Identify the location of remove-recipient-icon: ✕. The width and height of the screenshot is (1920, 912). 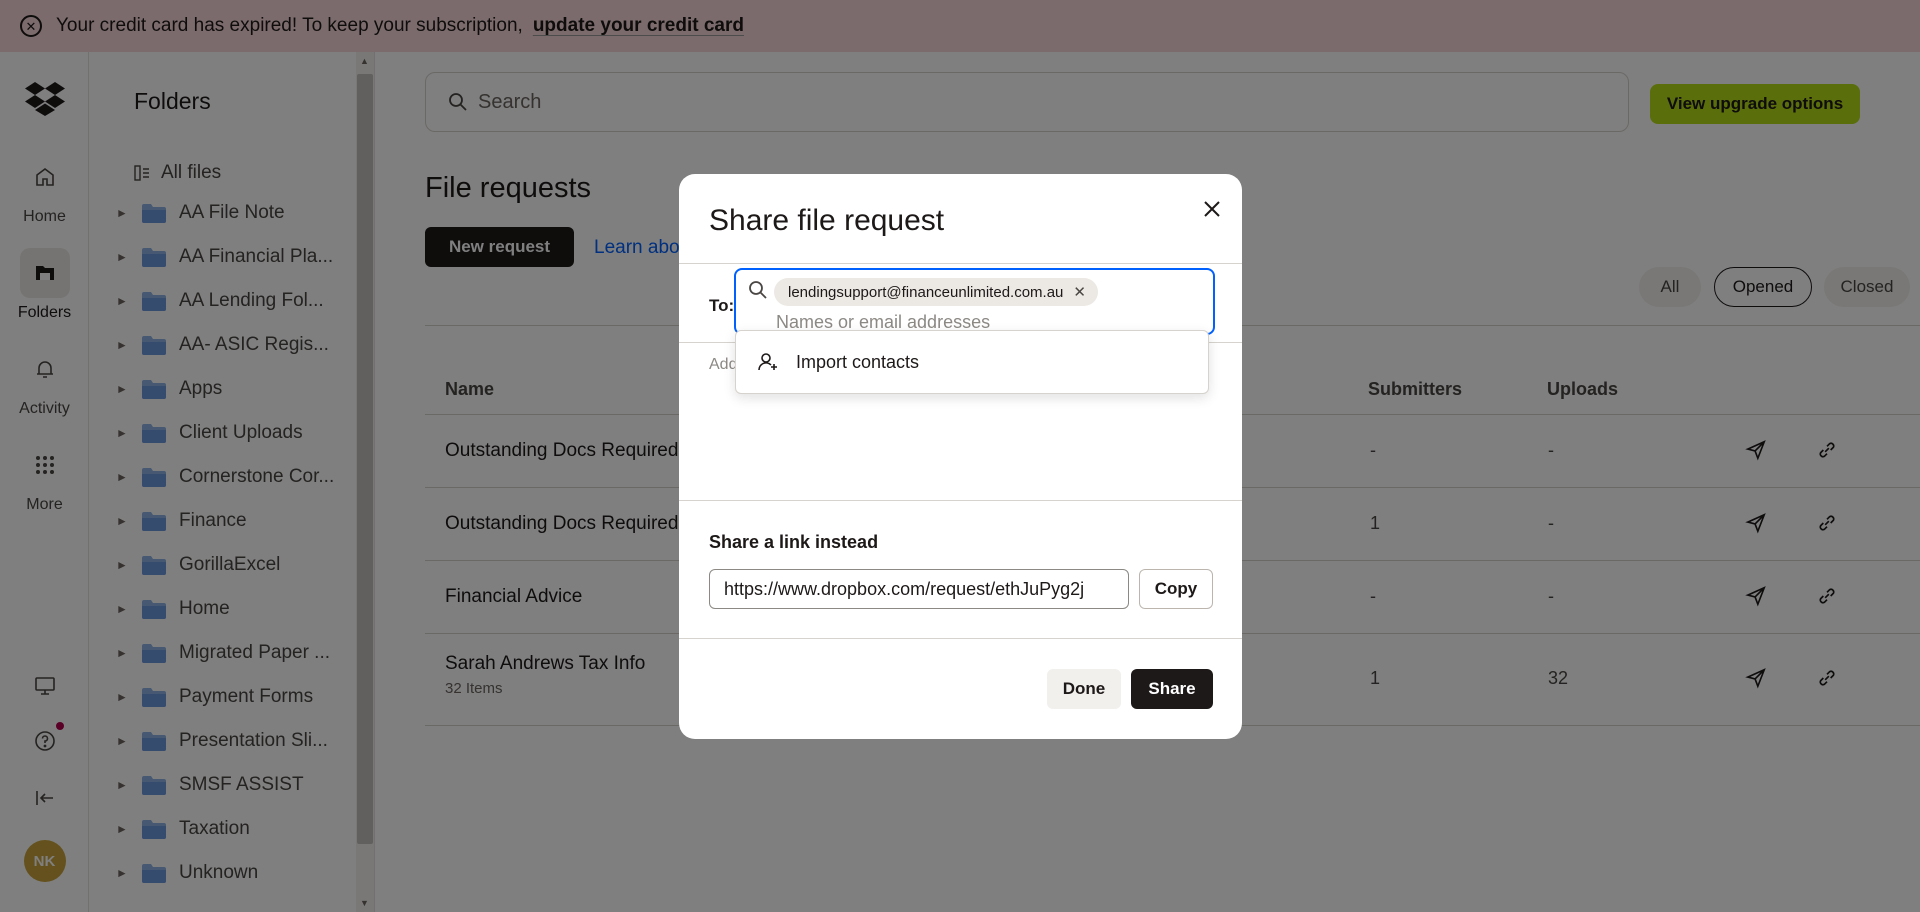
(1079, 292).